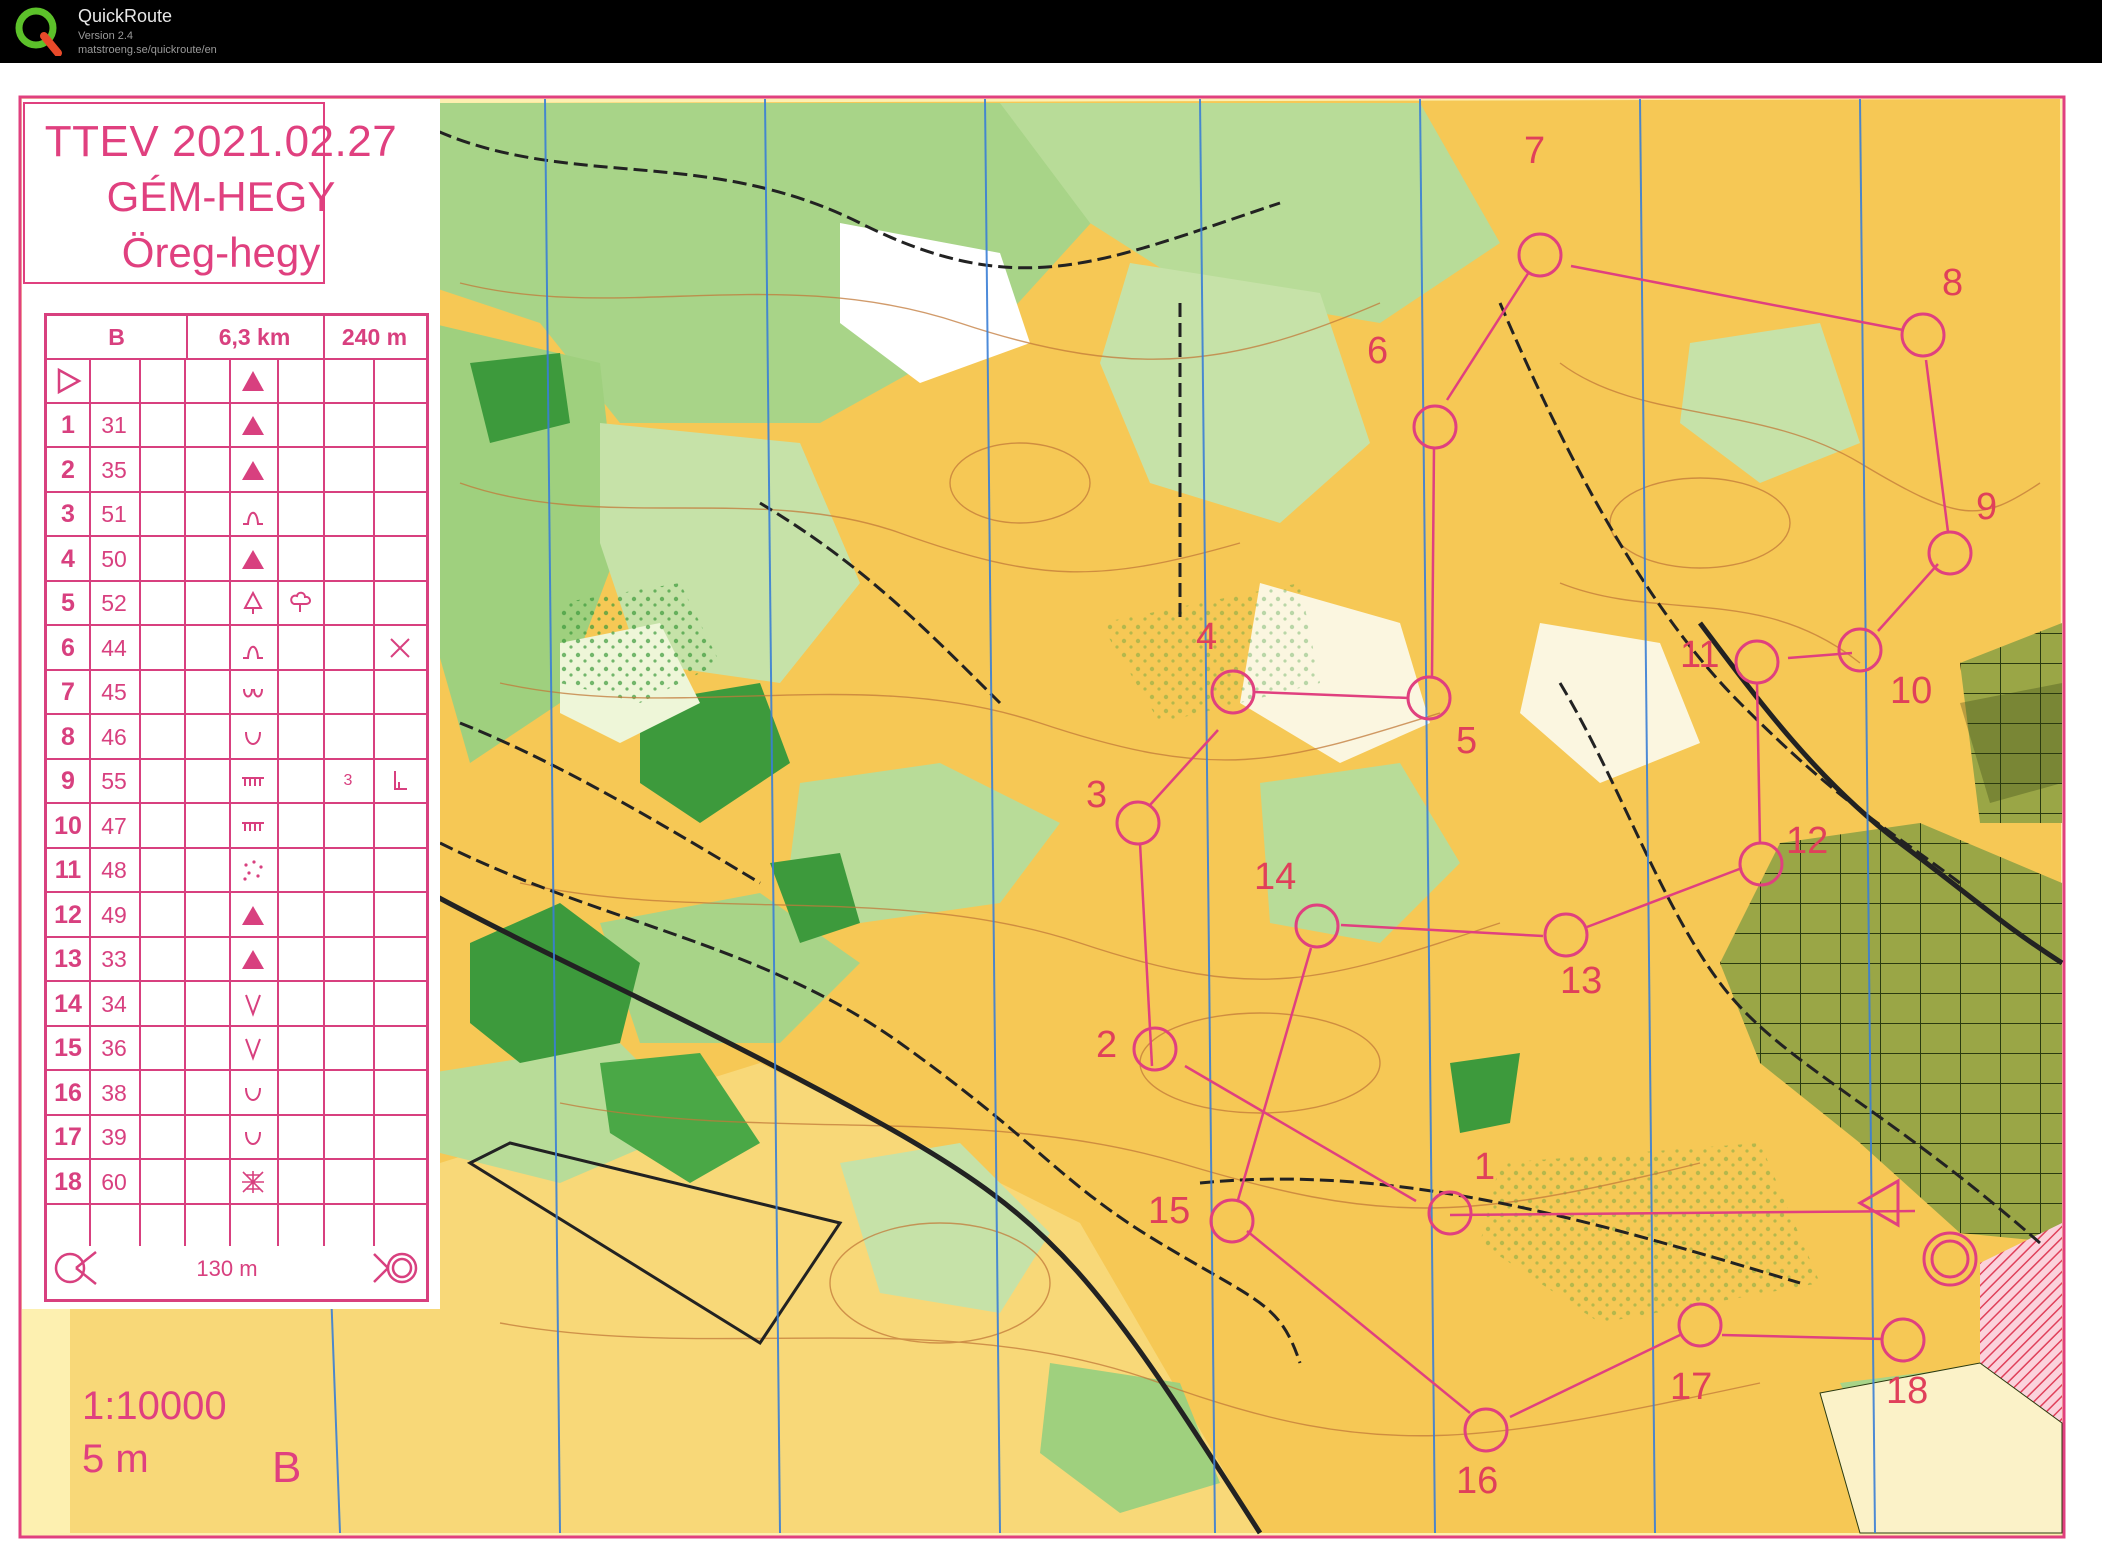 The image size is (2102, 1567). Describe the element at coordinates (68, 1181) in the screenshot. I see `control-sequence: 18` at that location.